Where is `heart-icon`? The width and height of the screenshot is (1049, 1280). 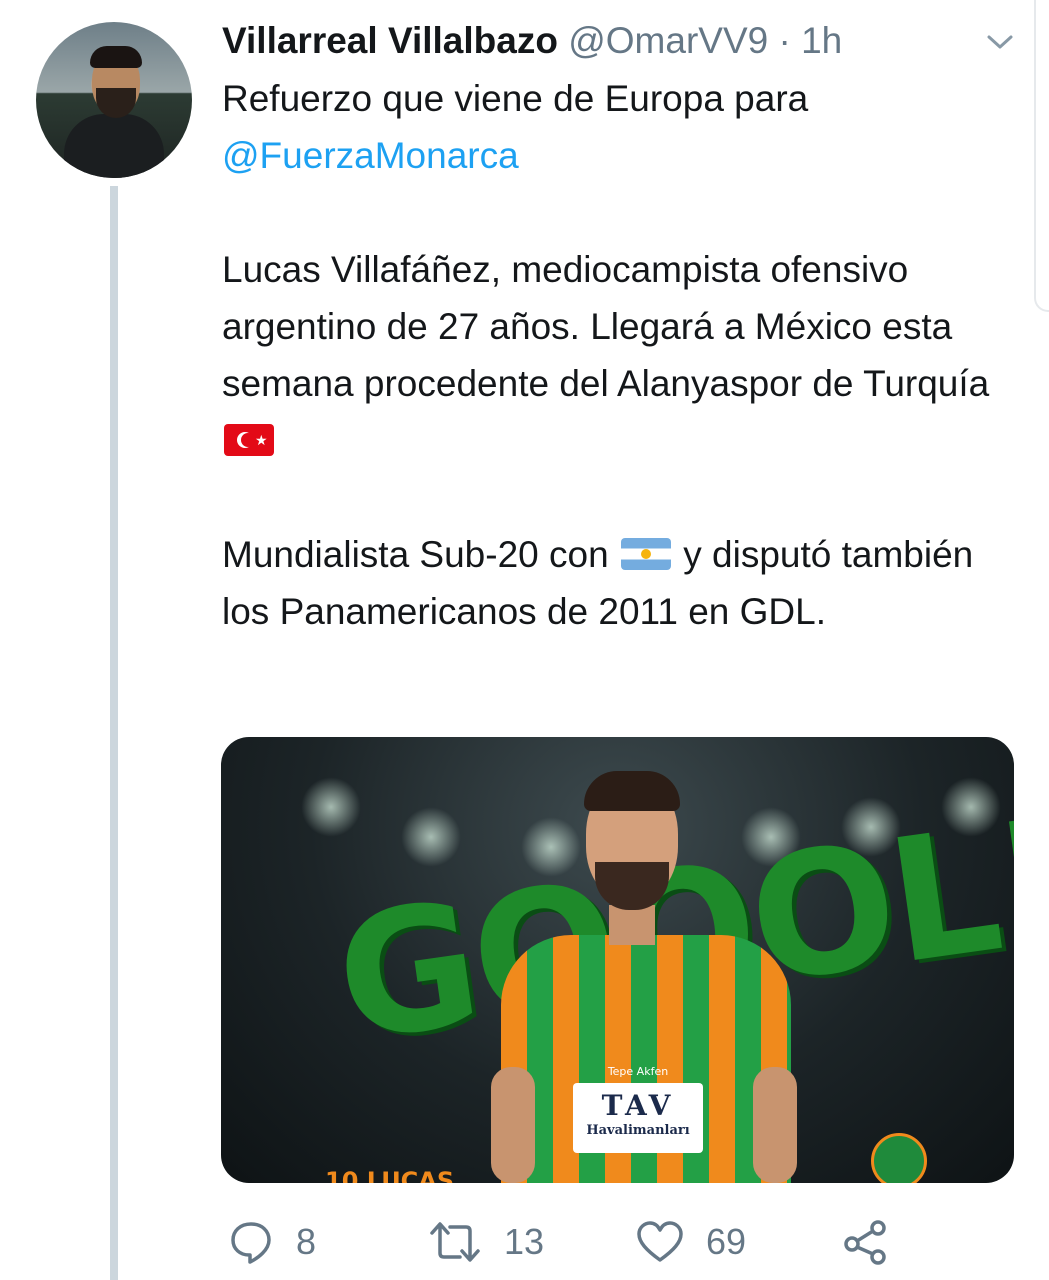
heart-icon is located at coordinates (660, 1242).